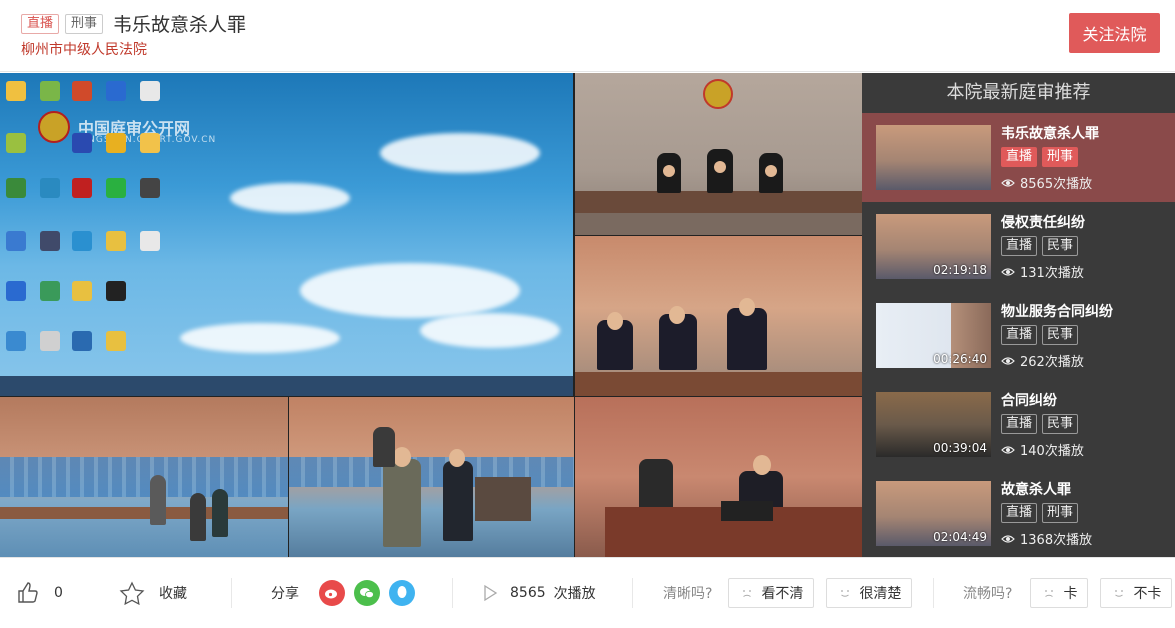 The width and height of the screenshot is (1175, 628). What do you see at coordinates (718, 94) in the screenshot?
I see `national-emblem-icon` at bounding box center [718, 94].